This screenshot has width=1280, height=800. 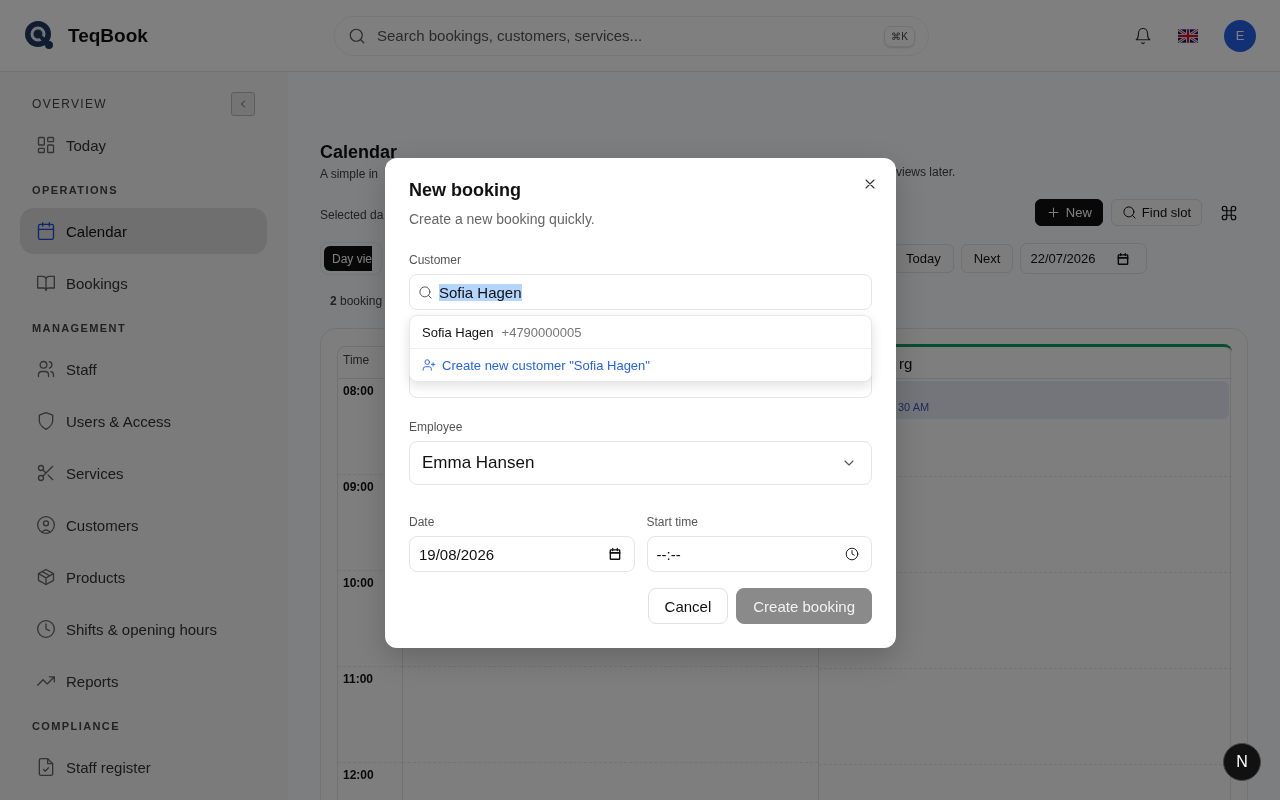 I want to click on grid-icon, so click(x=46, y=145).